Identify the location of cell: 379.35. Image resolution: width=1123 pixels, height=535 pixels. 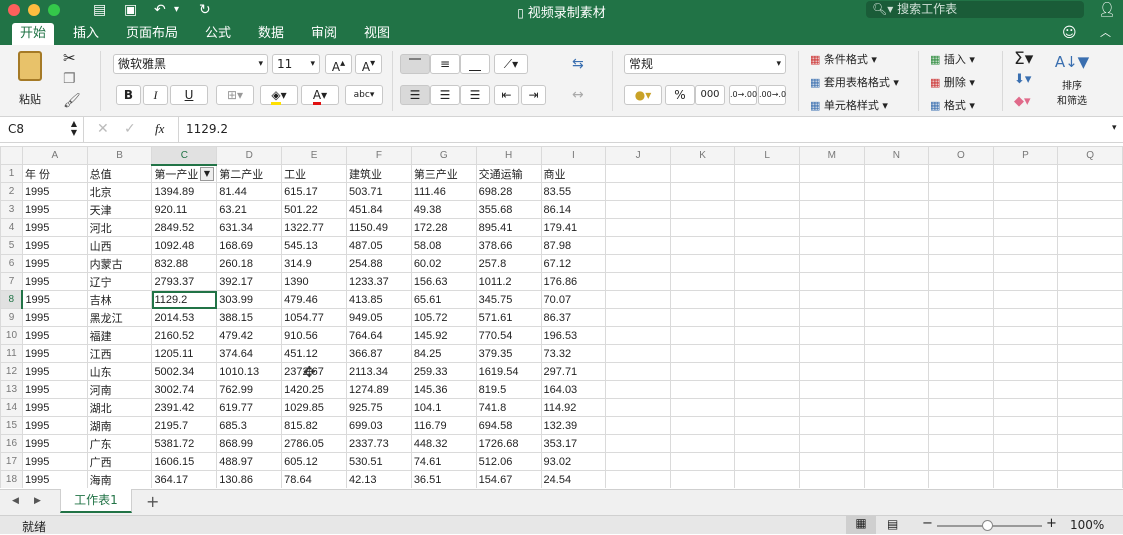
(508, 353).